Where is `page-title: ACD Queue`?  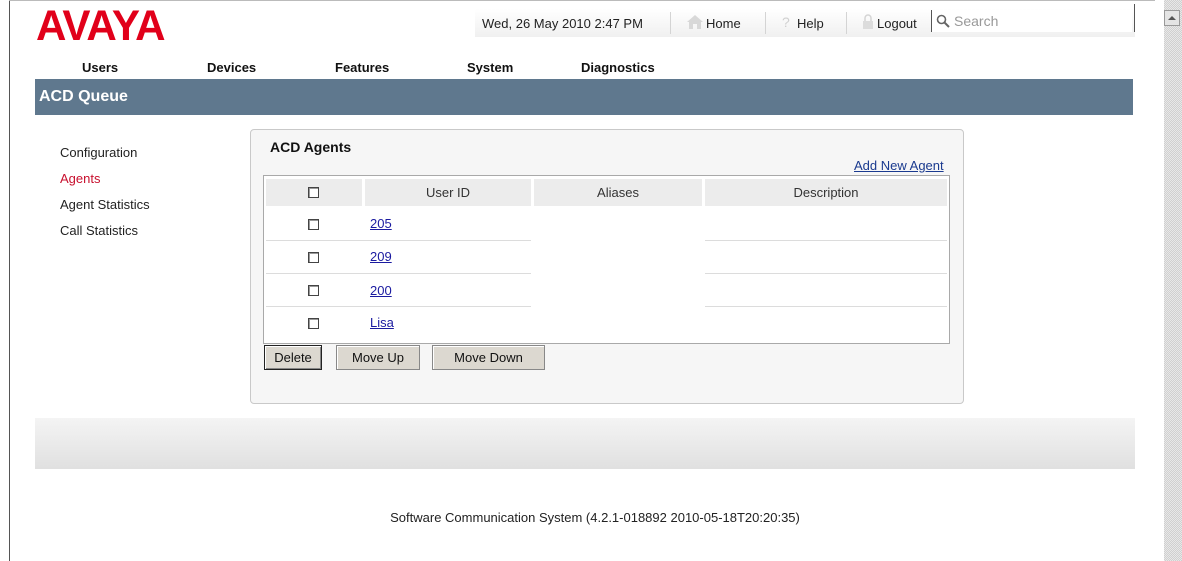
page-title: ACD Queue is located at coordinates (83, 96).